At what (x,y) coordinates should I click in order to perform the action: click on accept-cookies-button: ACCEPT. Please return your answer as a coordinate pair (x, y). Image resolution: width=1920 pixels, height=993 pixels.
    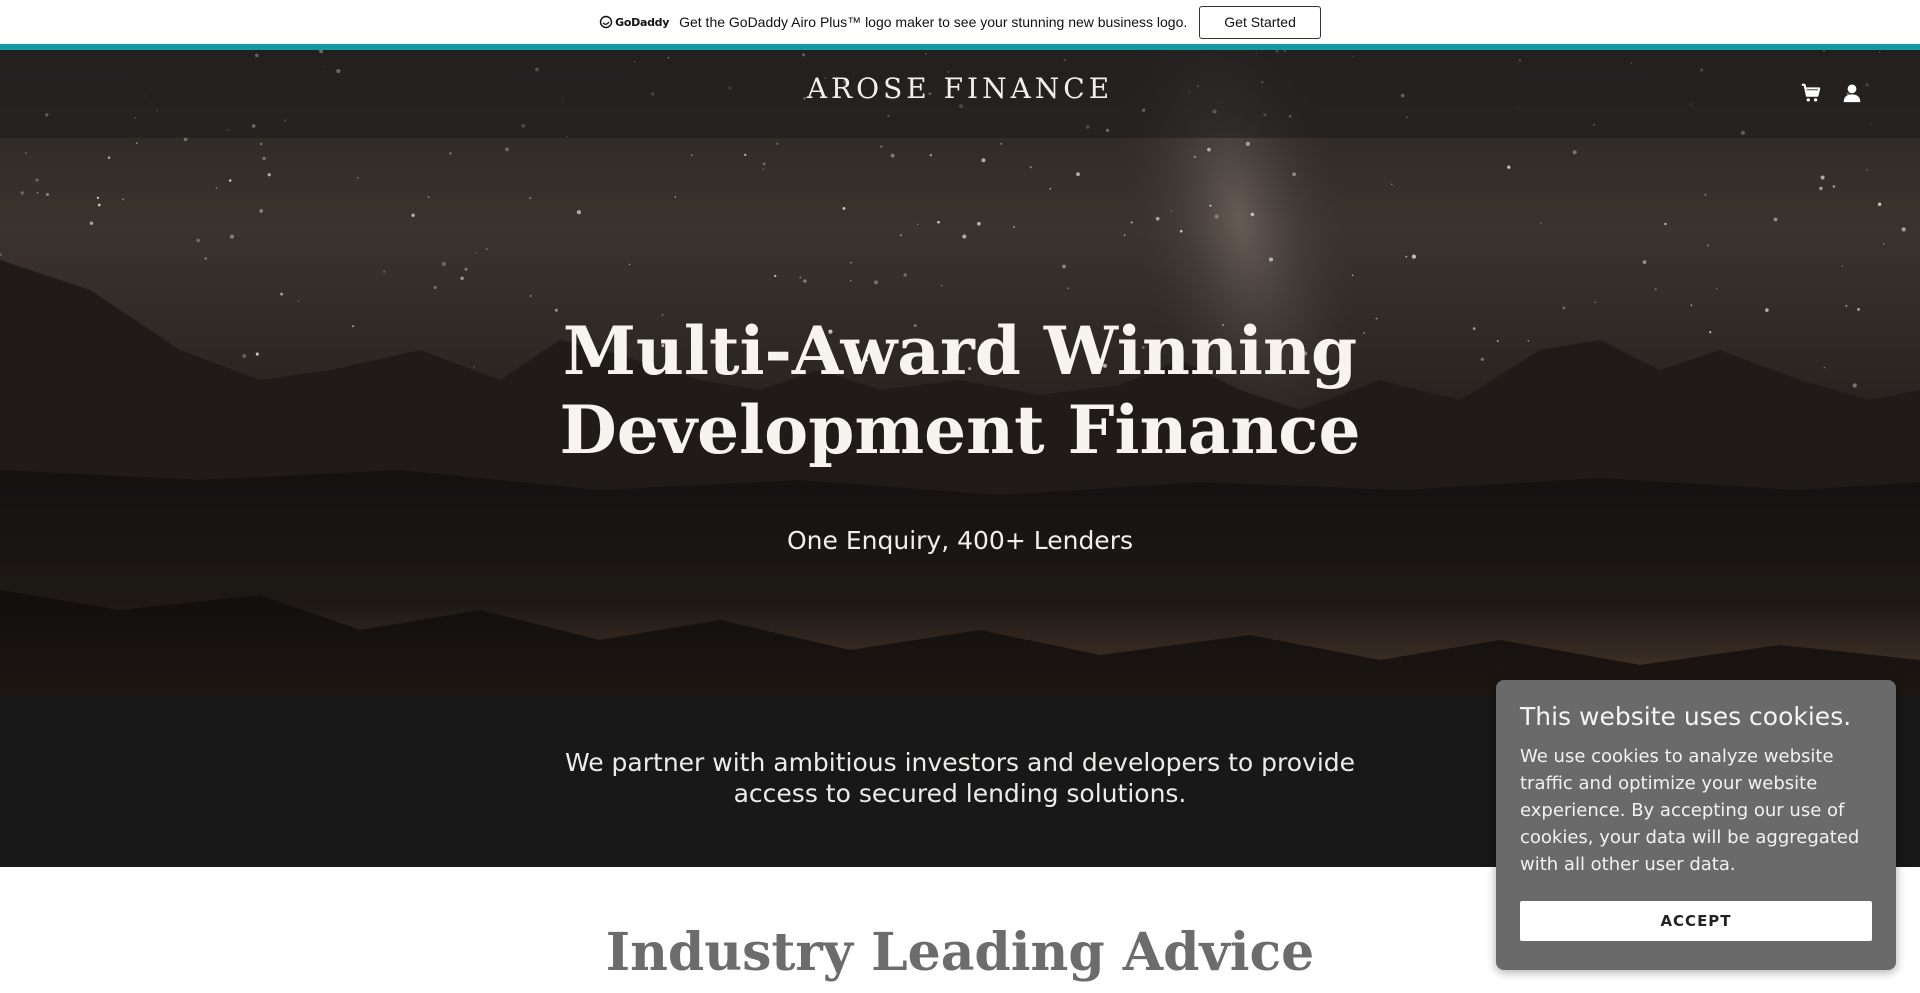
    Looking at the image, I should click on (1696, 921).